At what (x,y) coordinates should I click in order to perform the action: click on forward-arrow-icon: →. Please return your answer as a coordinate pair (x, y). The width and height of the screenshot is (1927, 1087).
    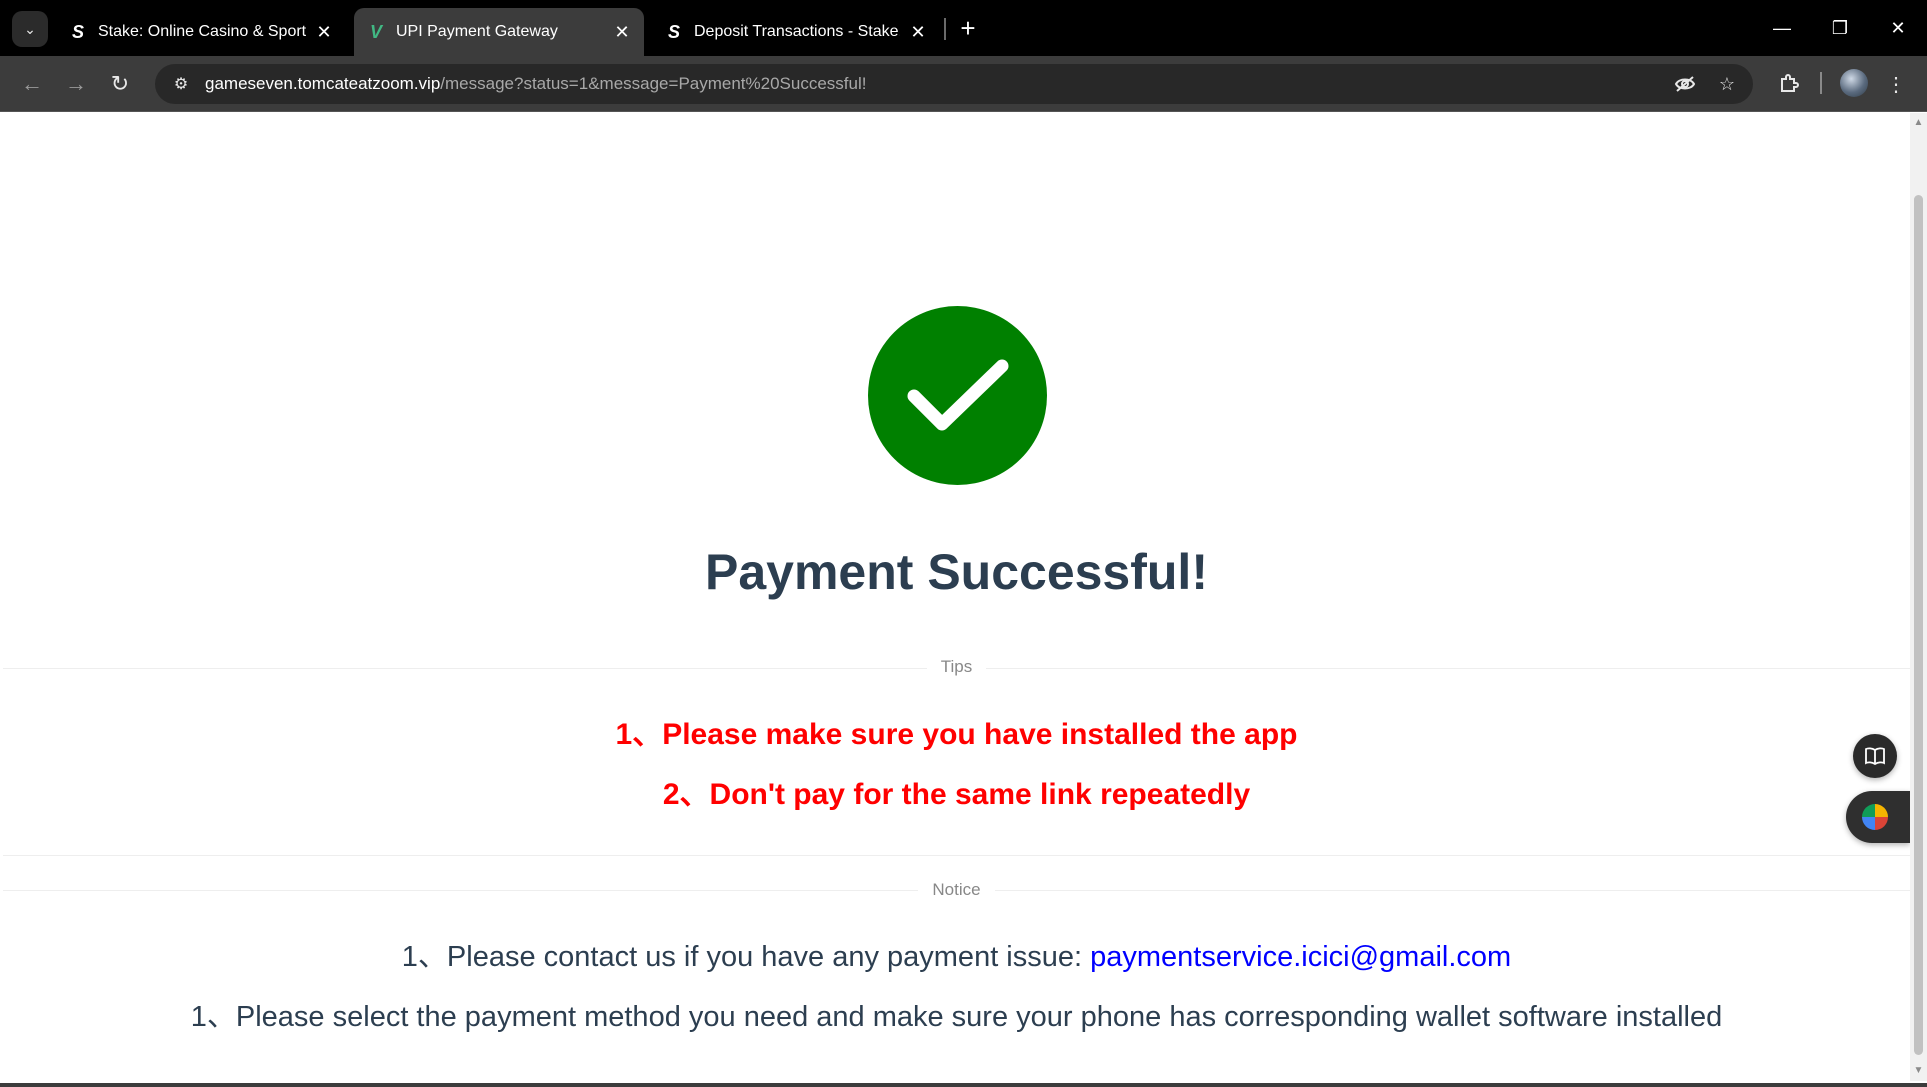
    Looking at the image, I should click on (76, 84).